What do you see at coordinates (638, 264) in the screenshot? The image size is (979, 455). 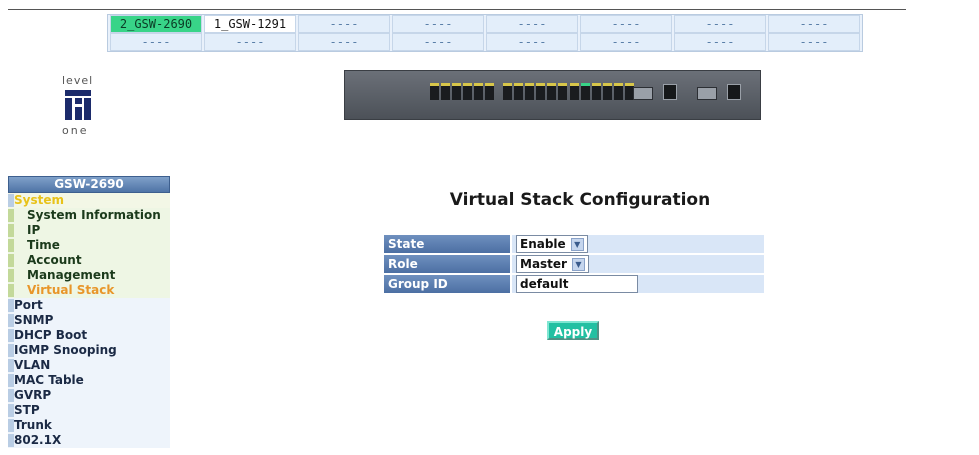 I see `role-cell: Master ▼` at bounding box center [638, 264].